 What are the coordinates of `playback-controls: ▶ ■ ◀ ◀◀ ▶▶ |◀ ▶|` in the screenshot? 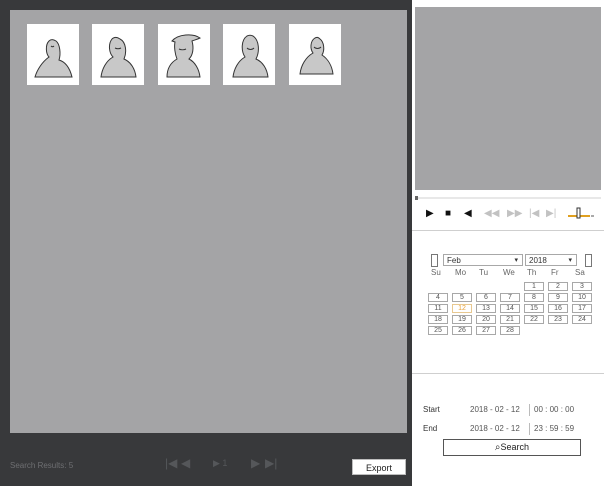 It's located at (508, 215).